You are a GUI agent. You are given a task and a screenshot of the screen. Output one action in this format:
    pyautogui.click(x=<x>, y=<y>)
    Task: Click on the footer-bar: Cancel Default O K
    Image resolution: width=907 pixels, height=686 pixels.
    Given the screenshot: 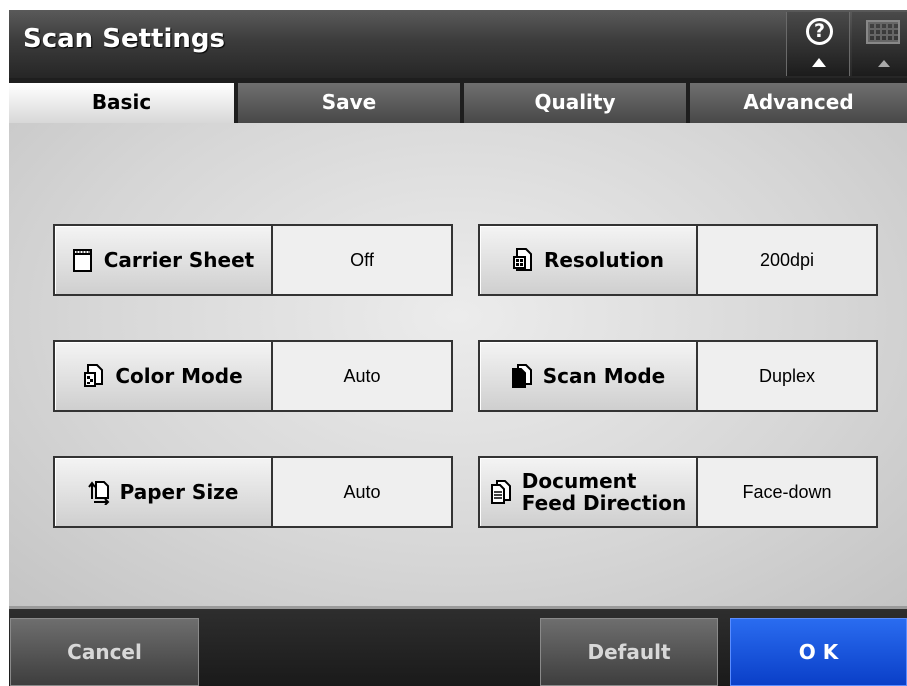 What is the action you would take?
    pyautogui.click(x=458, y=647)
    